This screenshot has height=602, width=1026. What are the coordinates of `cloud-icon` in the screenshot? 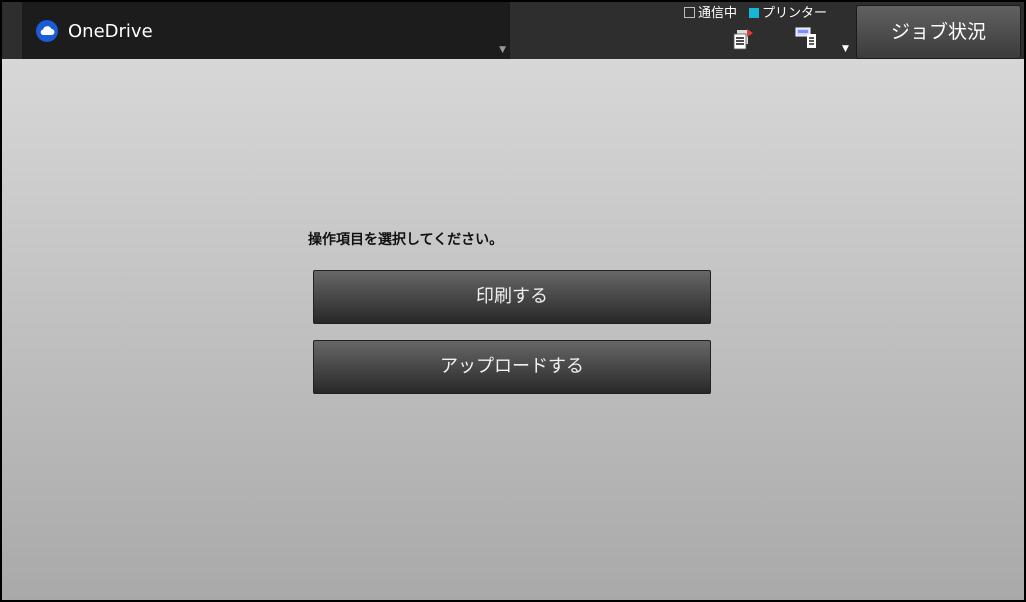 It's located at (47, 31).